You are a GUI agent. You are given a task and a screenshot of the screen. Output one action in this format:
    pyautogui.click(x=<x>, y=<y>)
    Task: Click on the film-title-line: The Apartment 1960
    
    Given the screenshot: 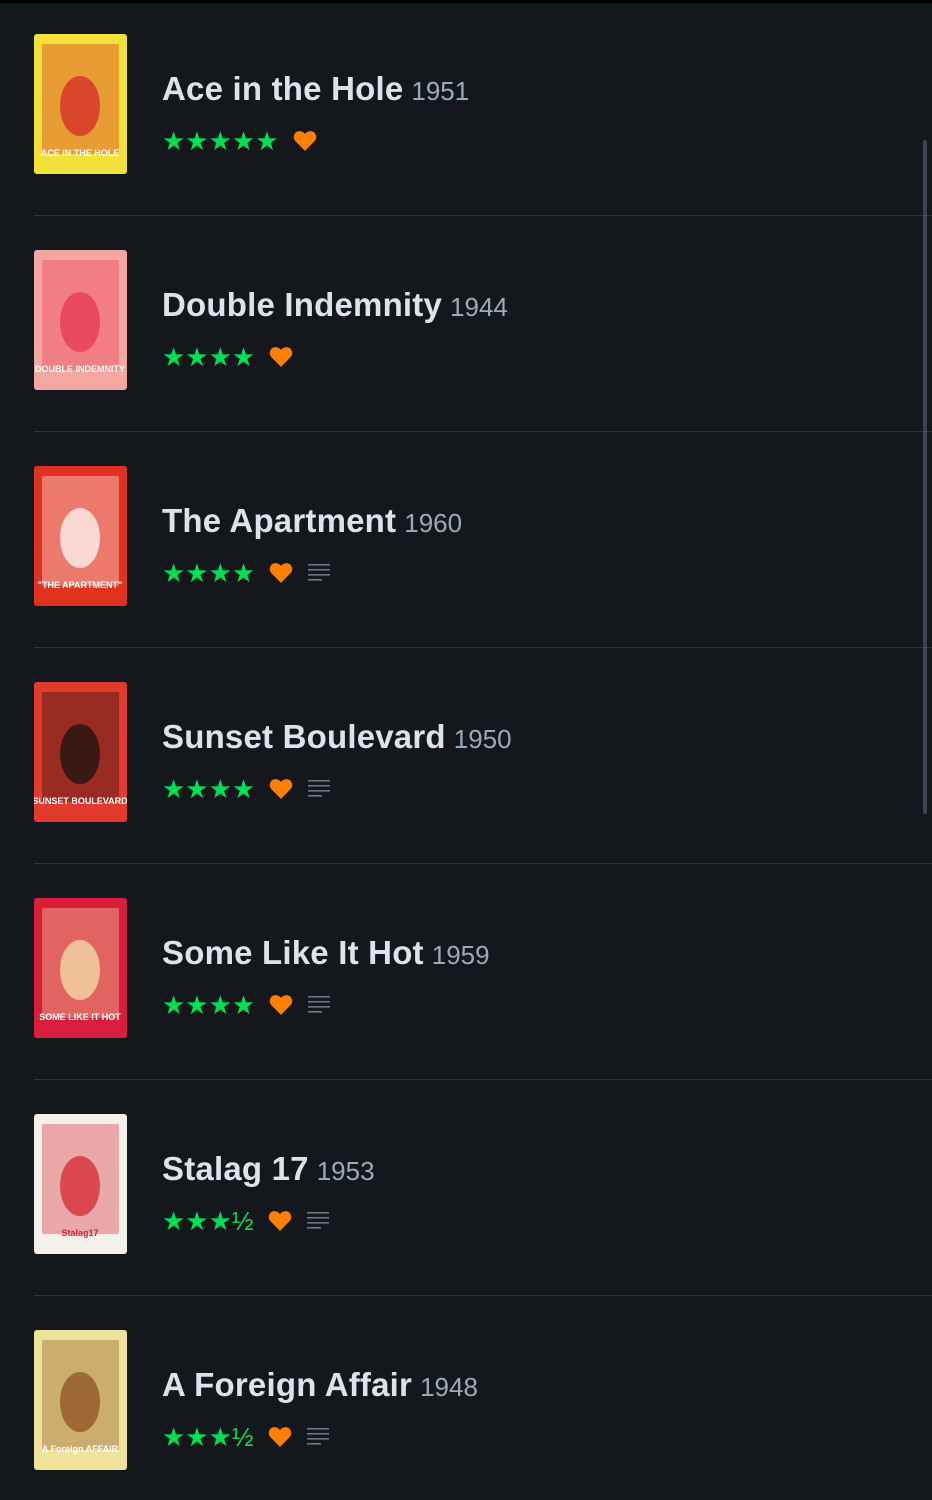 What is the action you would take?
    pyautogui.click(x=312, y=524)
    